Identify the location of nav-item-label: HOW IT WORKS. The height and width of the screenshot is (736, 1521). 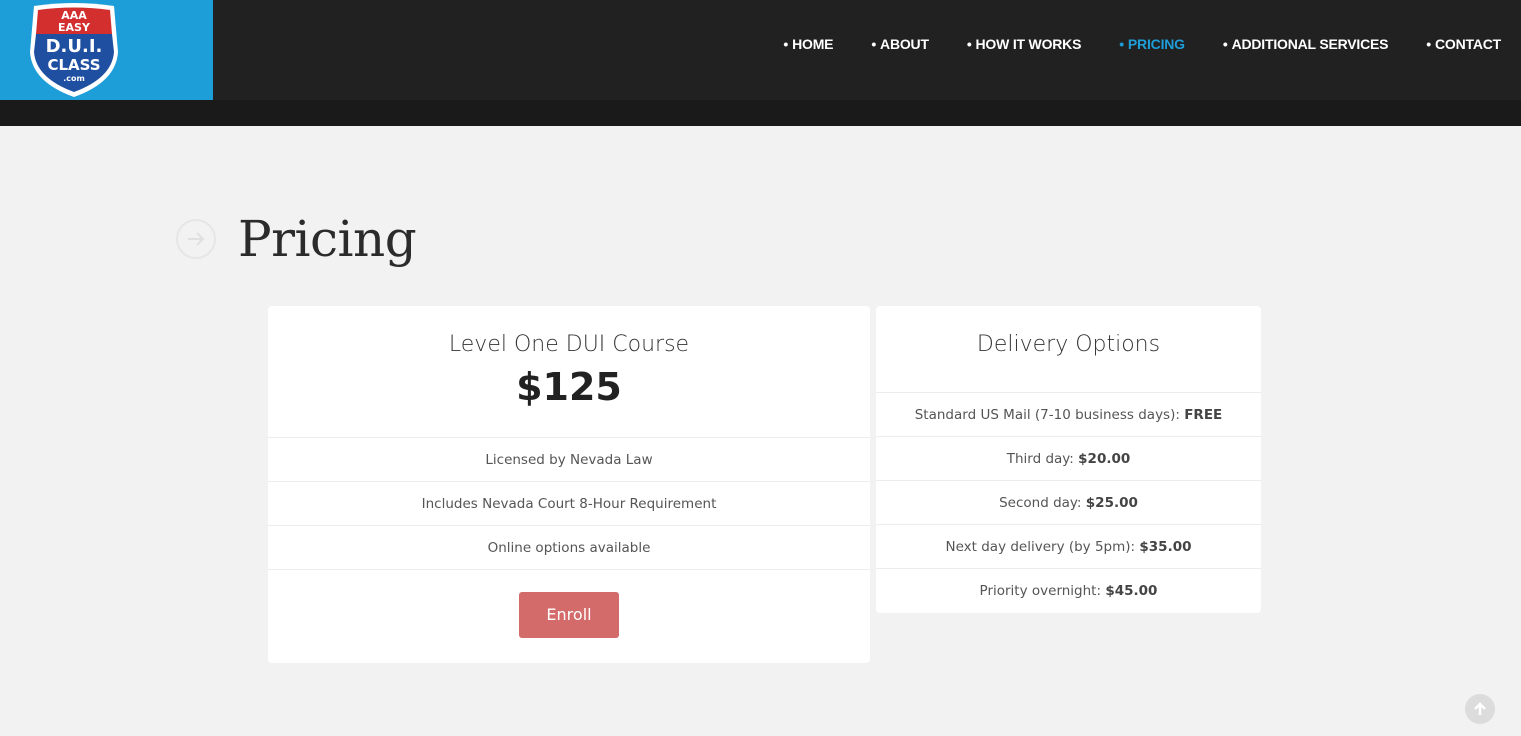
(1028, 44).